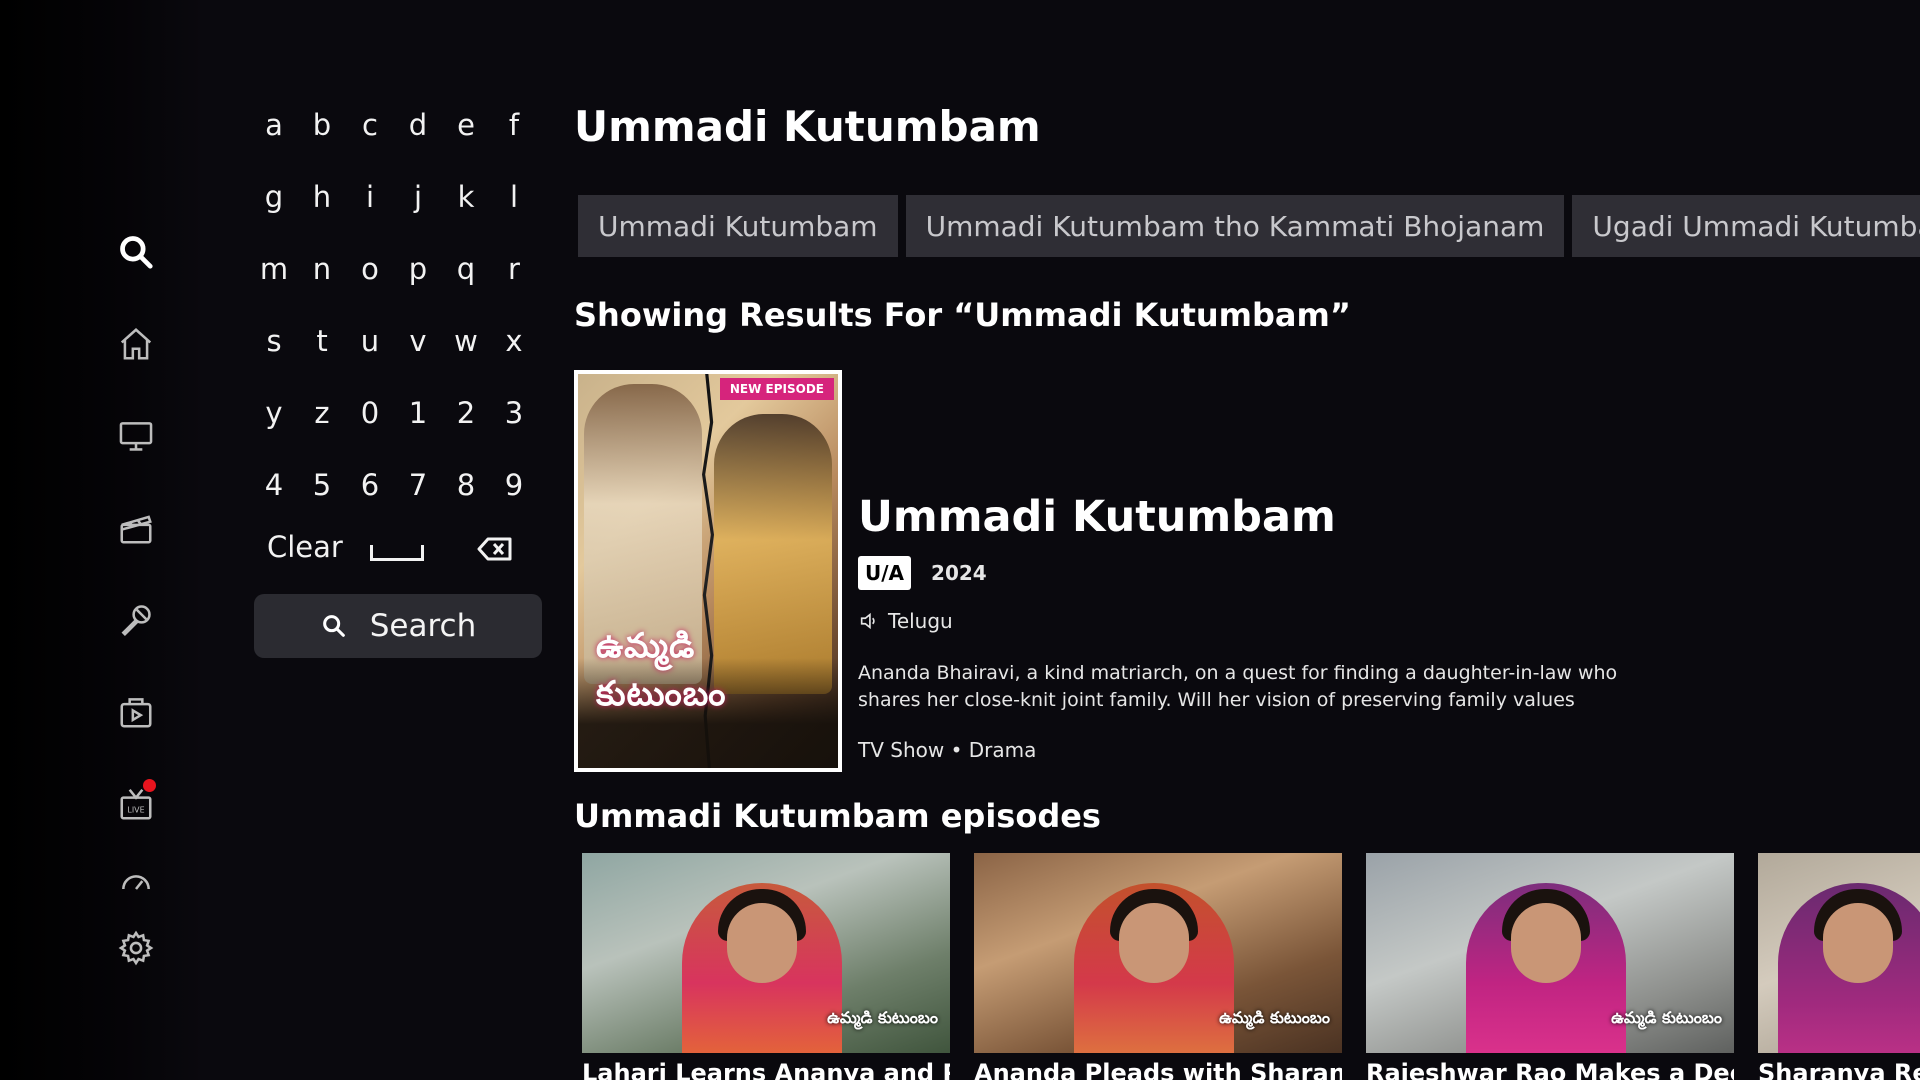 Image resolution: width=1920 pixels, height=1080 pixels. I want to click on key-i: i, so click(370, 208).